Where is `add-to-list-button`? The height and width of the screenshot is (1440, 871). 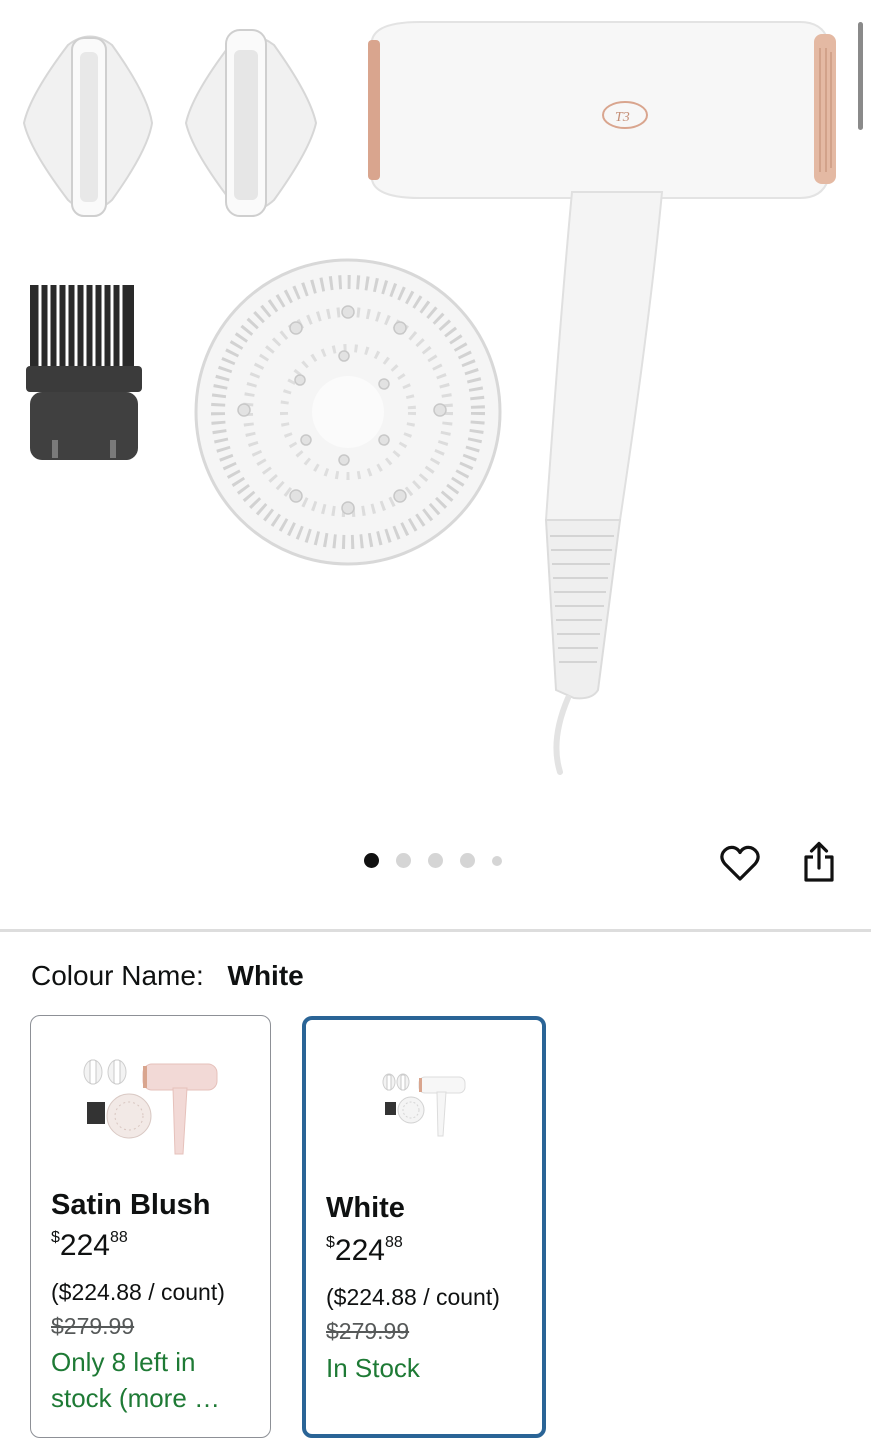
add-to-list-button is located at coordinates (740, 864).